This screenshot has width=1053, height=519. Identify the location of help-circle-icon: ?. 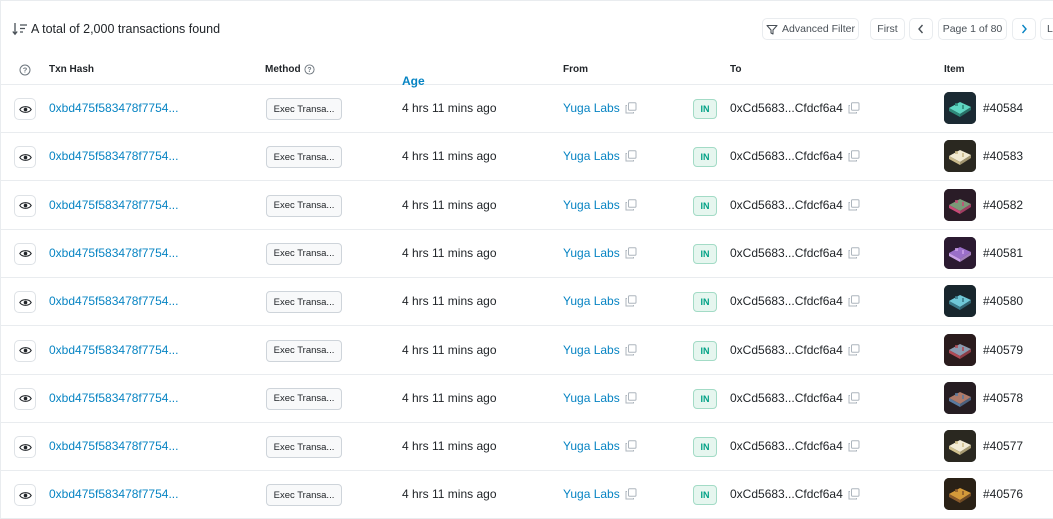
(25, 70).